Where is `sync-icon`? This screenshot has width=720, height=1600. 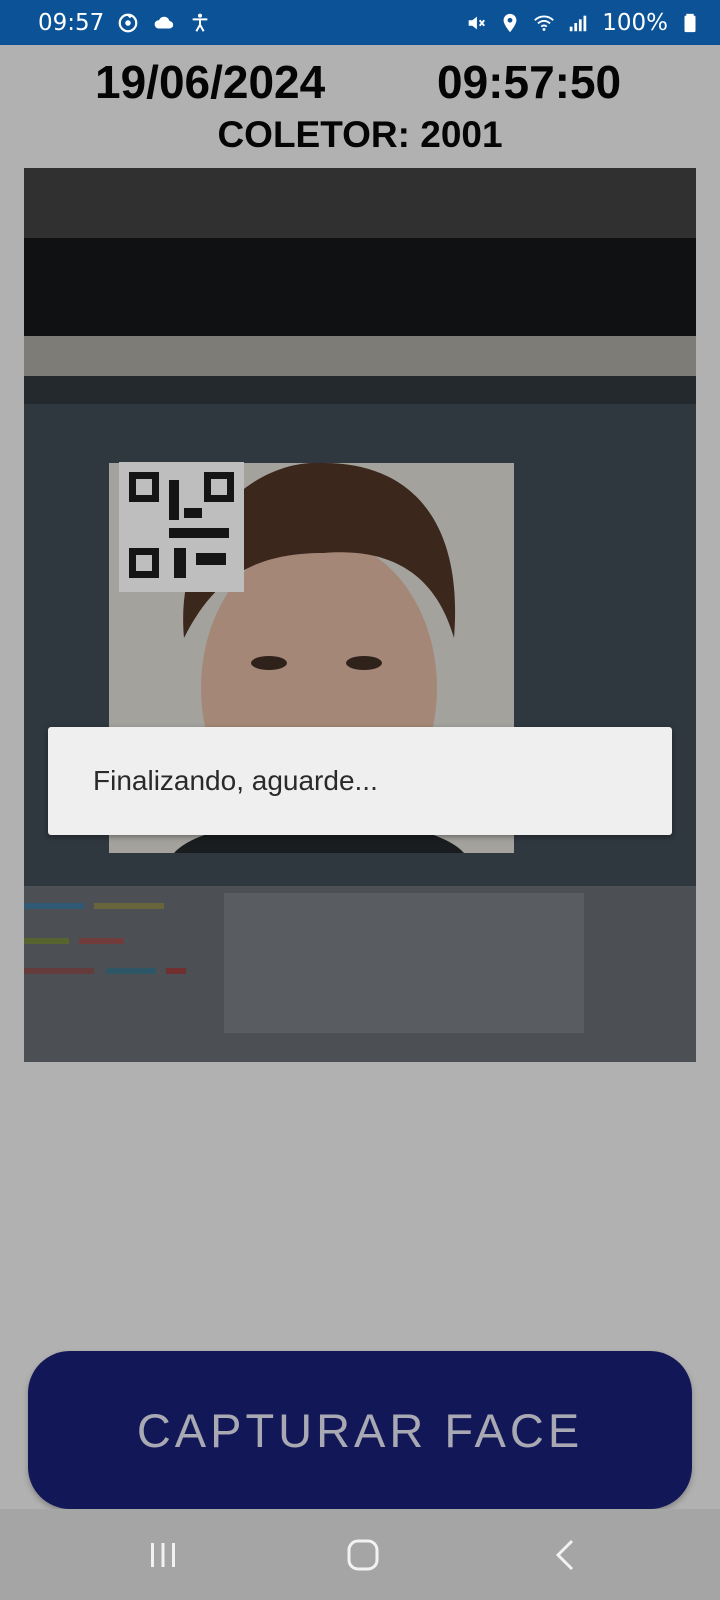 sync-icon is located at coordinates (128, 23).